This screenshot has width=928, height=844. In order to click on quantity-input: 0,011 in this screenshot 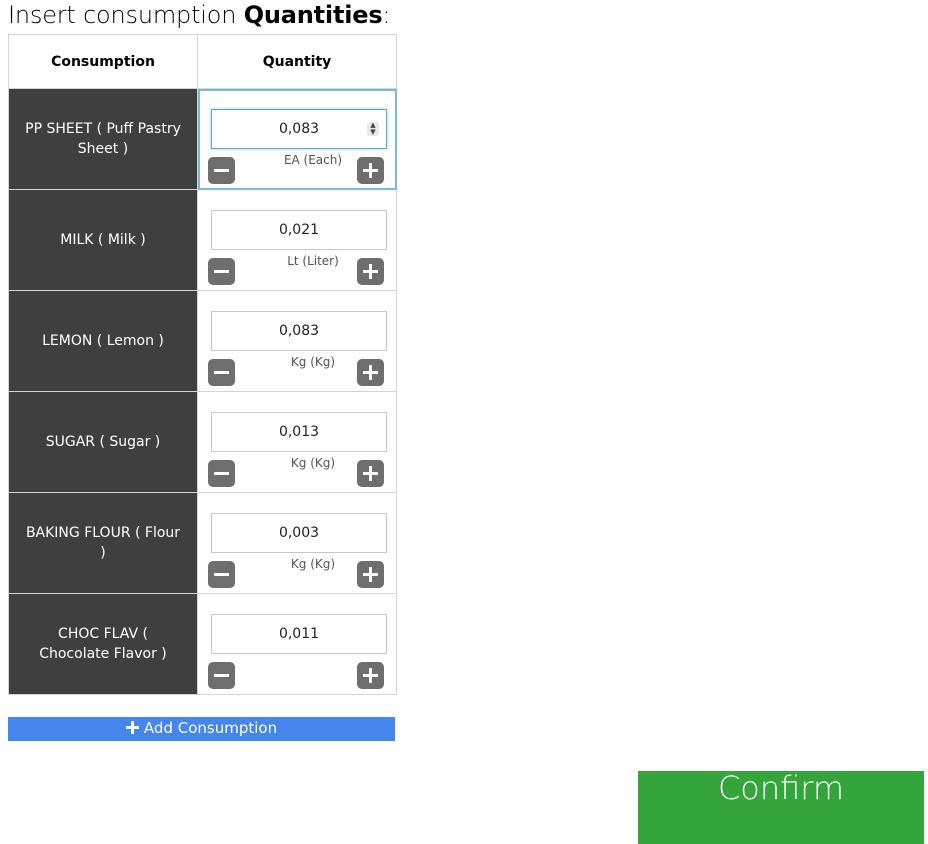, I will do `click(299, 634)`.